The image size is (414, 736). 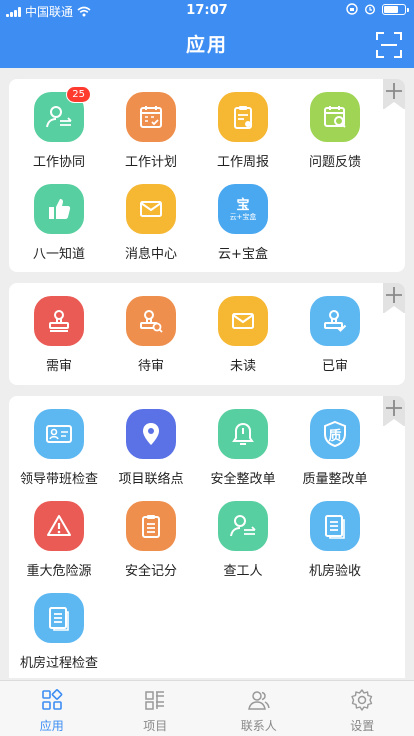 I want to click on app-label: 已审, so click(x=334, y=366).